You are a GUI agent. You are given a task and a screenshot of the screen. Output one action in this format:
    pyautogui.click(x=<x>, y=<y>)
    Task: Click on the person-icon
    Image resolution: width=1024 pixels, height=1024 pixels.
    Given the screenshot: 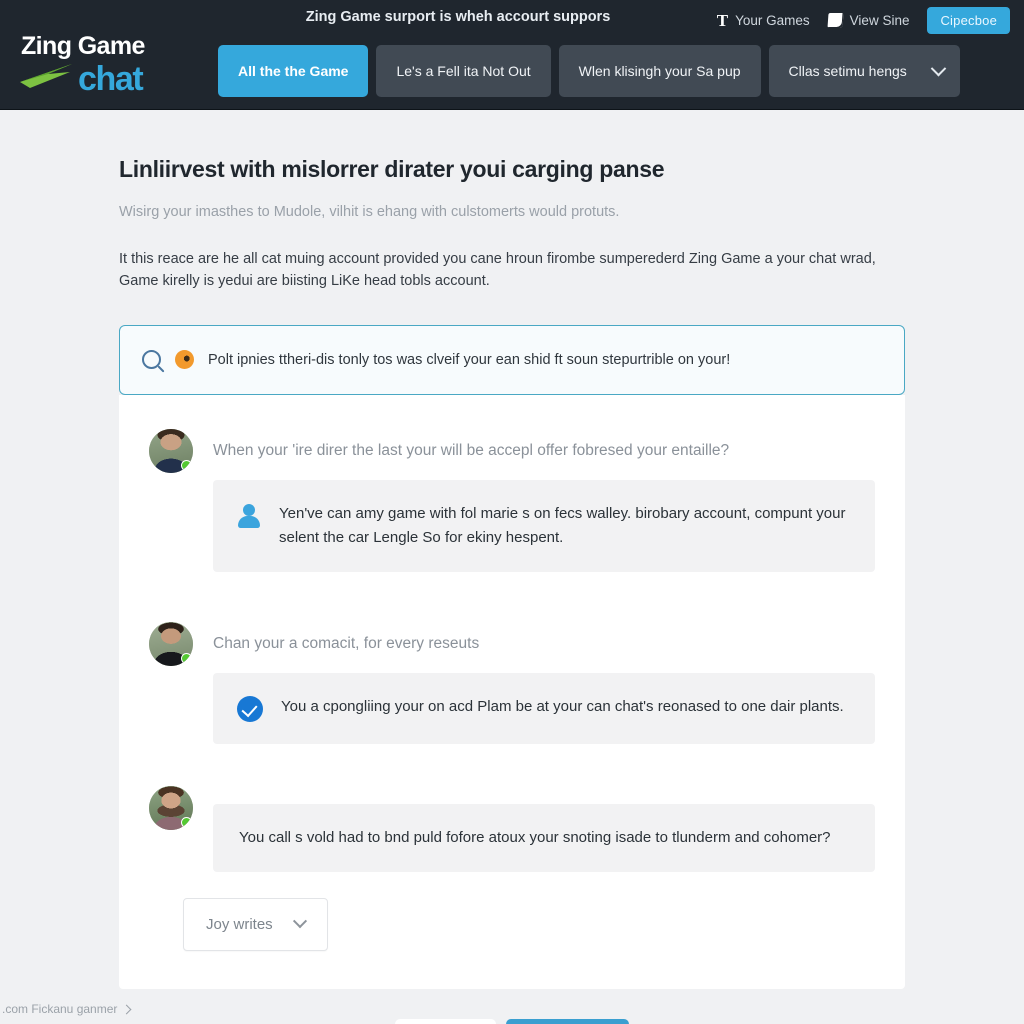 What is the action you would take?
    pyautogui.click(x=249, y=516)
    